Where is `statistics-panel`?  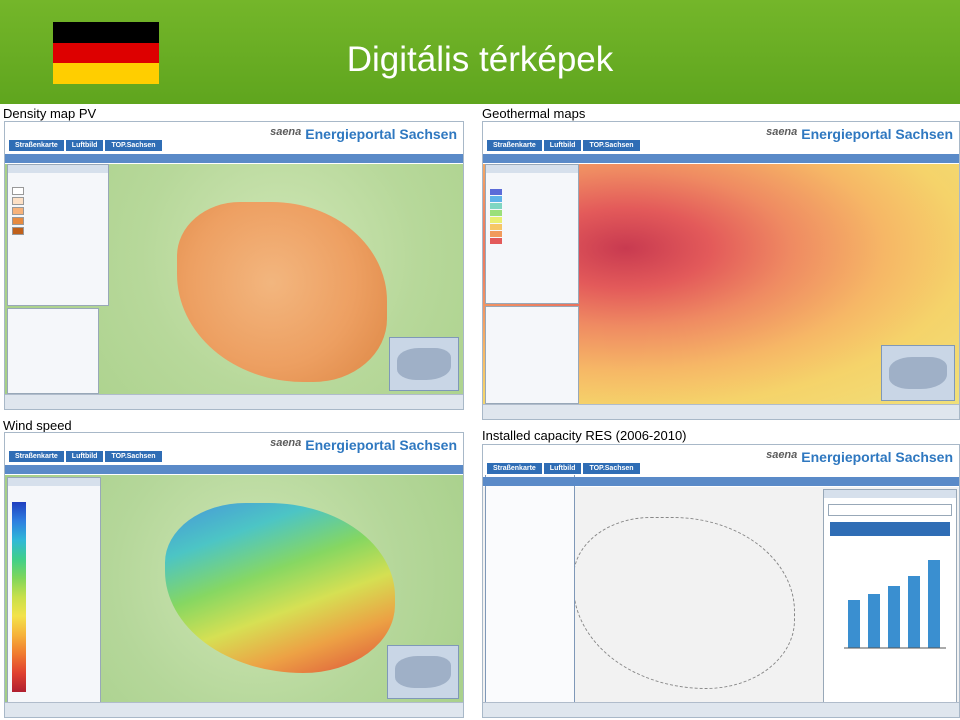
statistics-panel is located at coordinates (890, 597).